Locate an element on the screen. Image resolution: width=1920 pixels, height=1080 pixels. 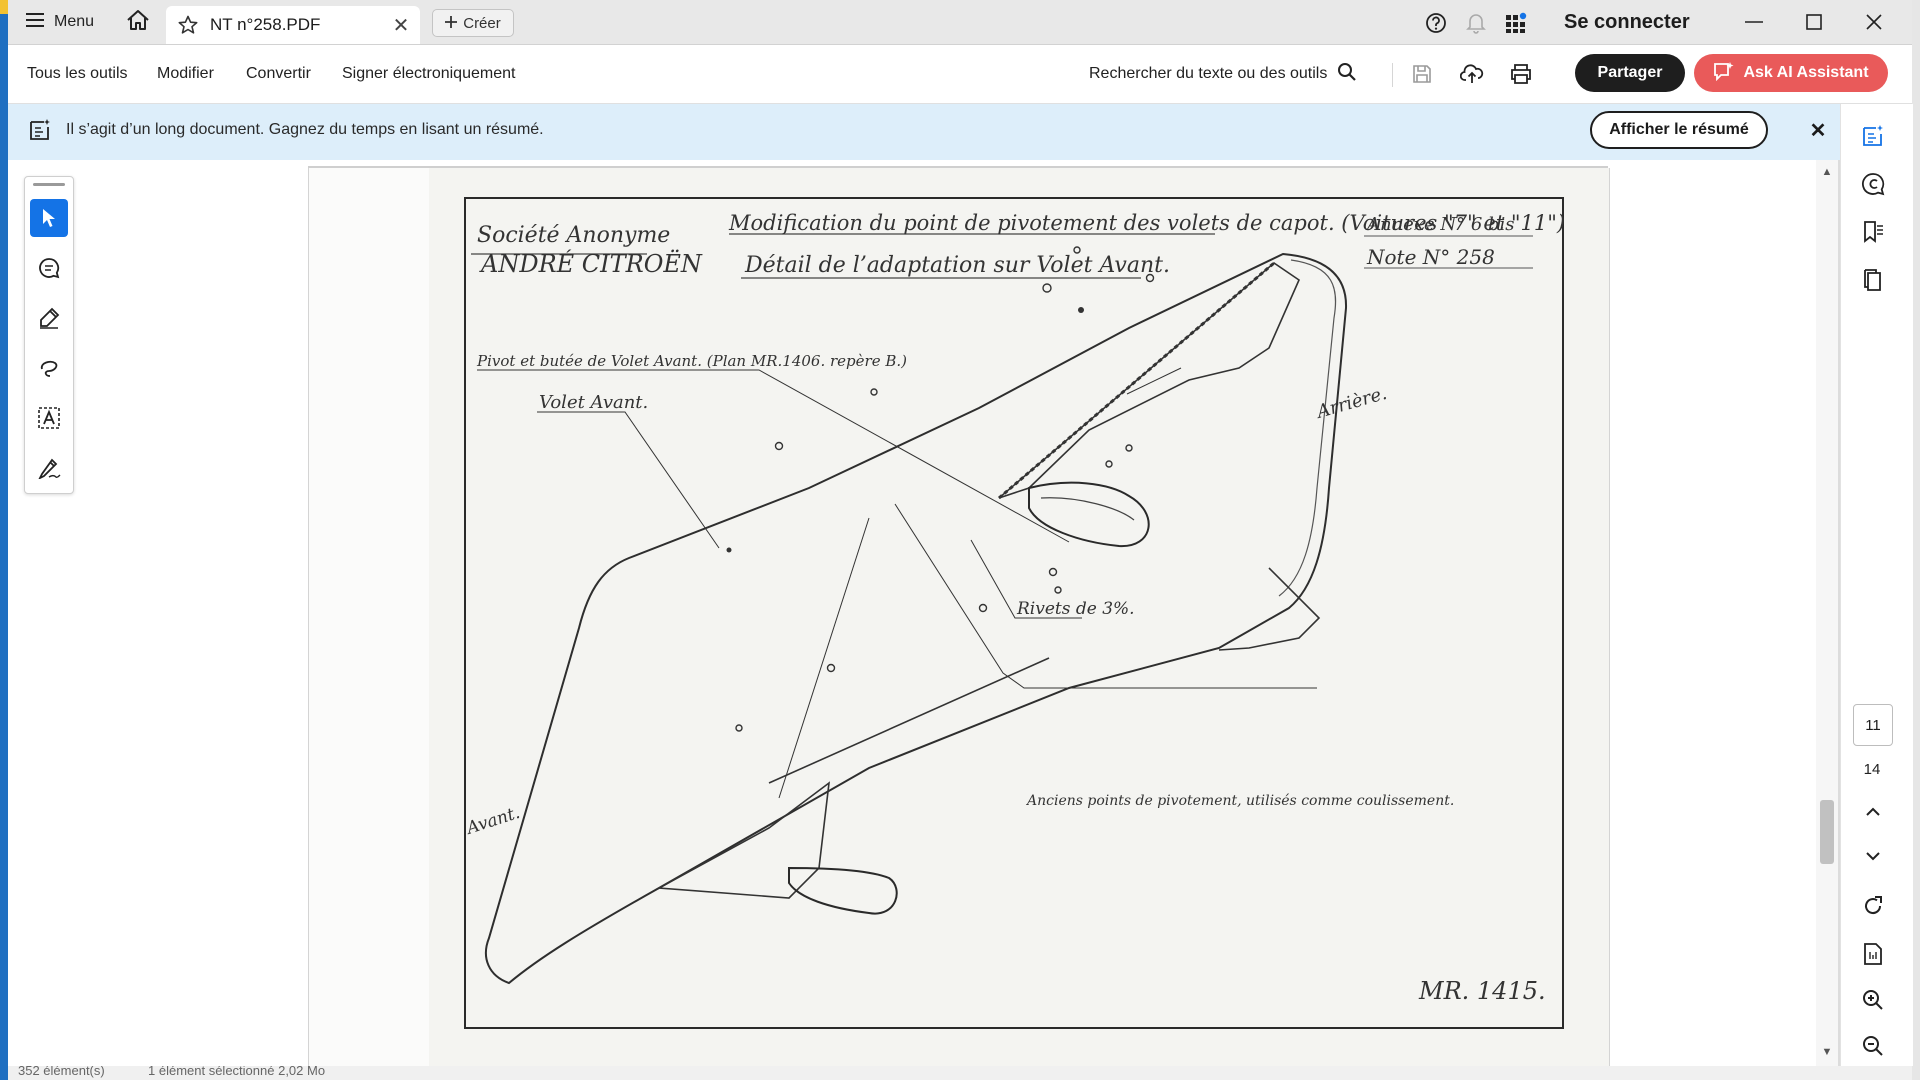
toolbar-divider is located at coordinates (1392, 75).